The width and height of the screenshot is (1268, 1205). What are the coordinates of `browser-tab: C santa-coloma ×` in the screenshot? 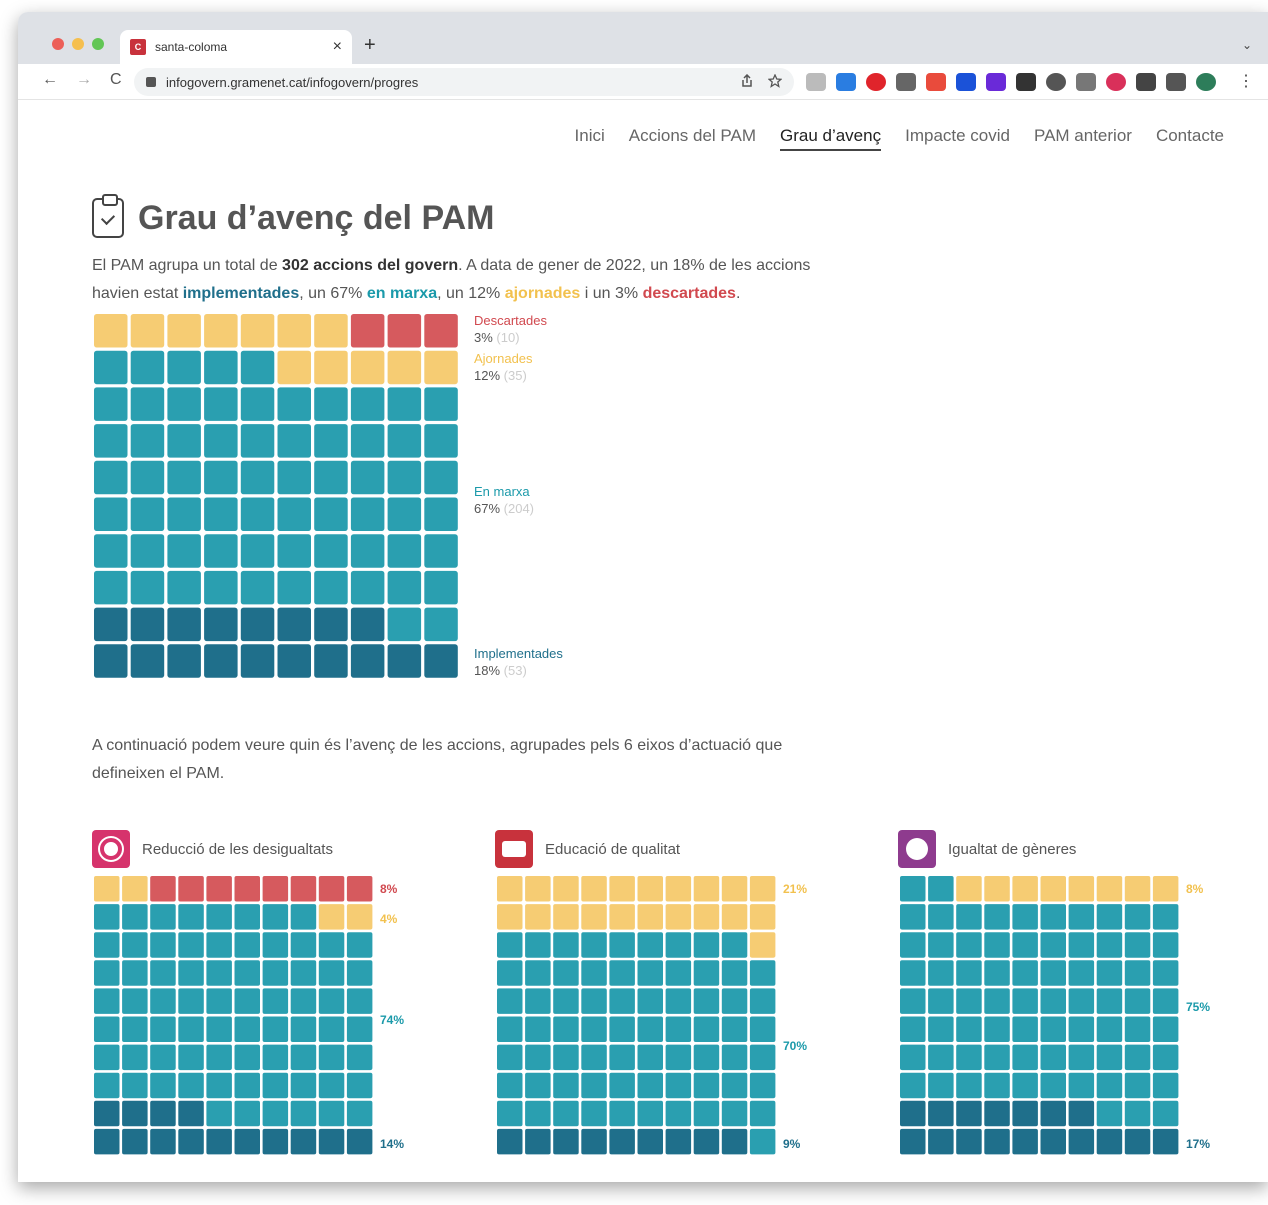 It's located at (236, 47).